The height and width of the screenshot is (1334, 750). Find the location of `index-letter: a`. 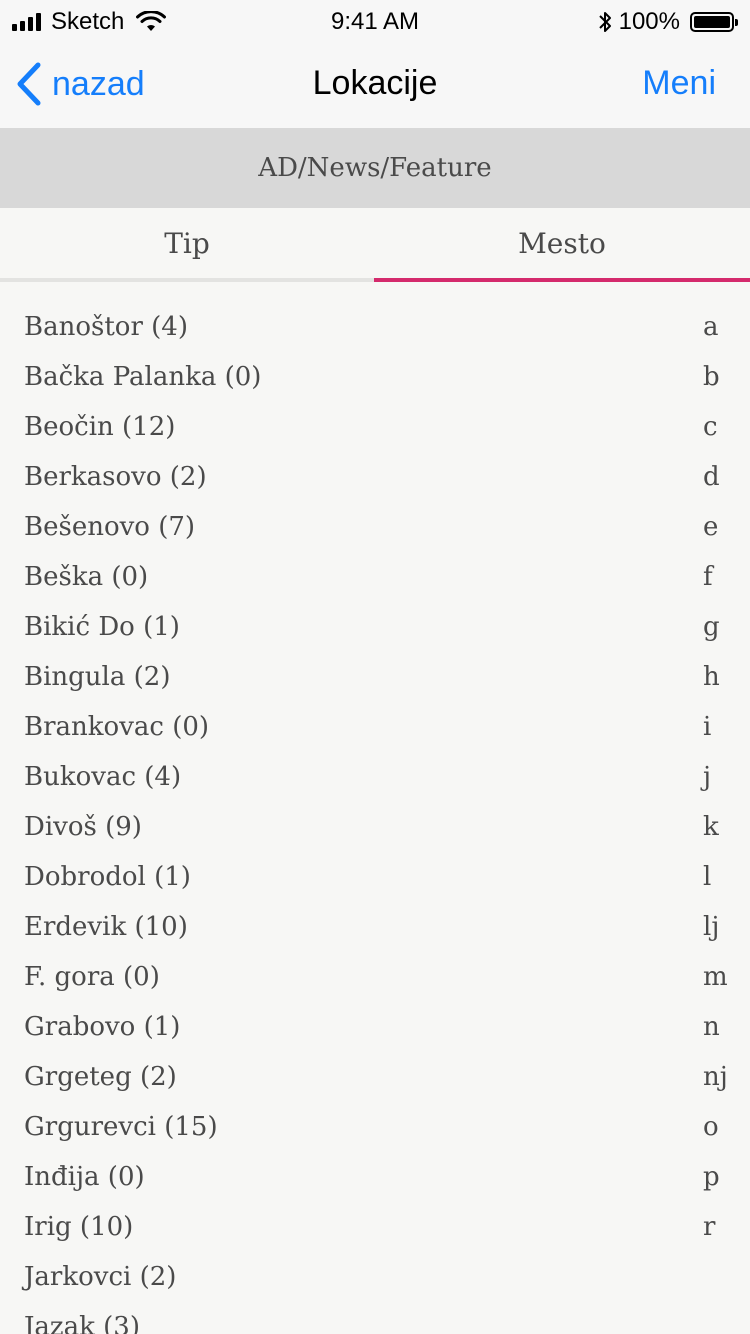

index-letter: a is located at coordinates (711, 327).